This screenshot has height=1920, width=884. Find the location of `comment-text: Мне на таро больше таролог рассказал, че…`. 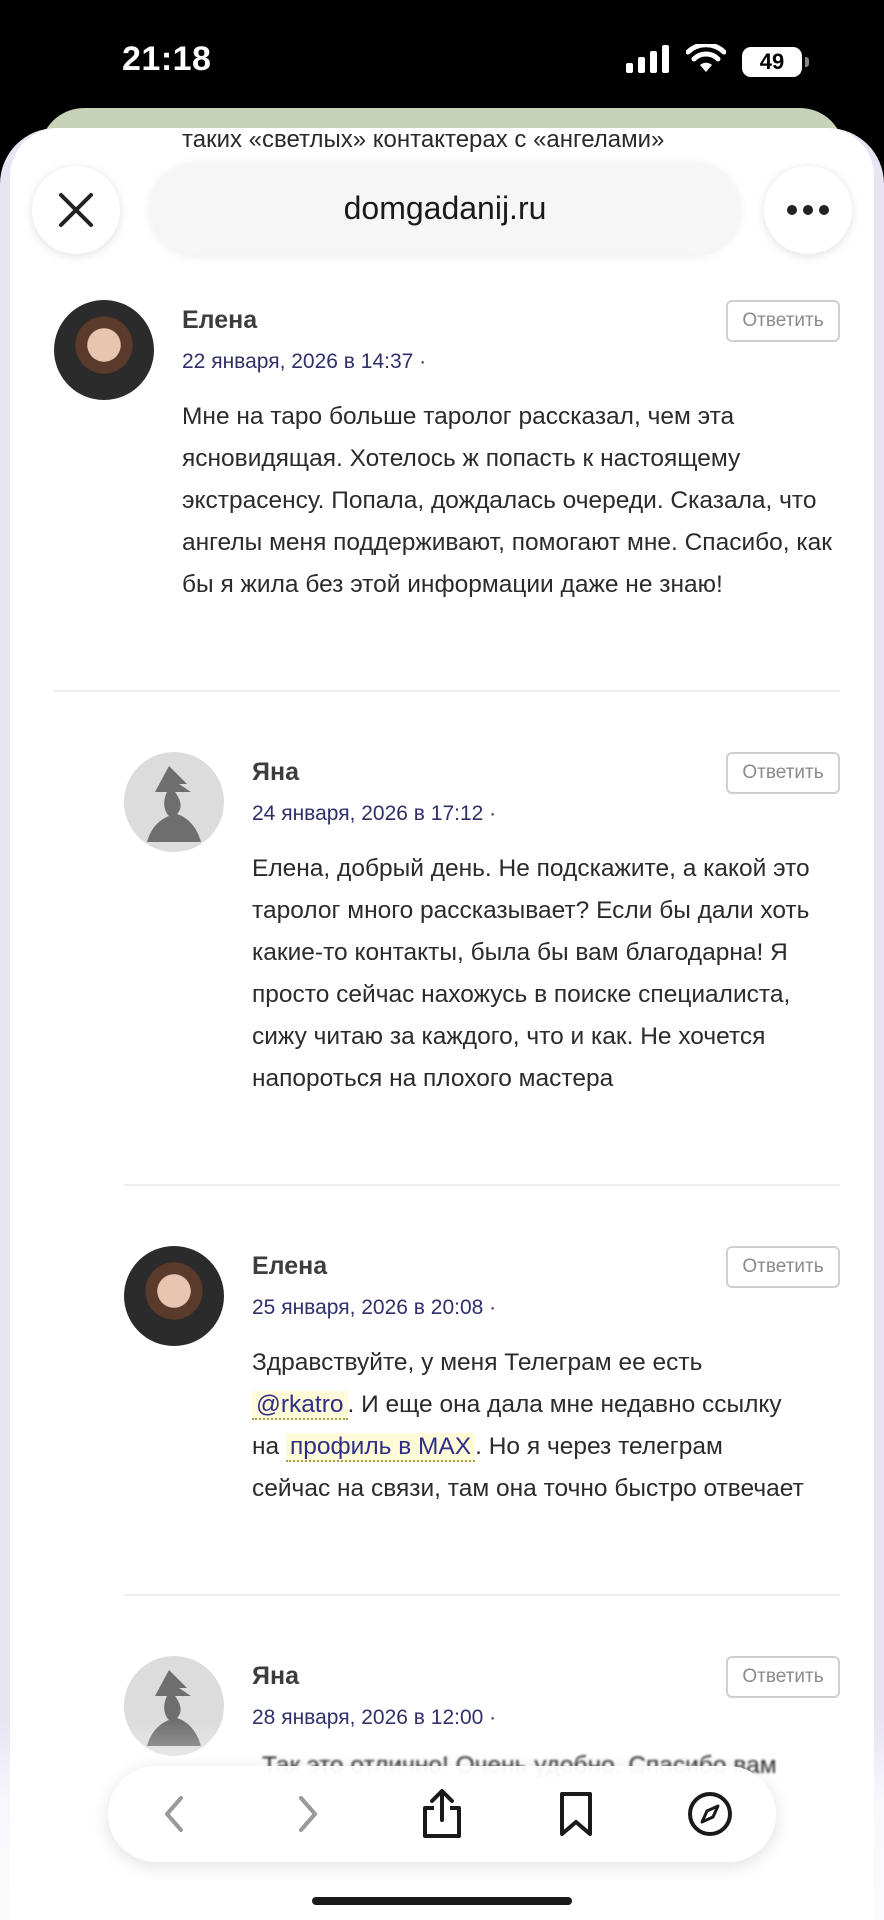

comment-text: Мне на таро больше таролог рассказал, че… is located at coordinates (507, 500).